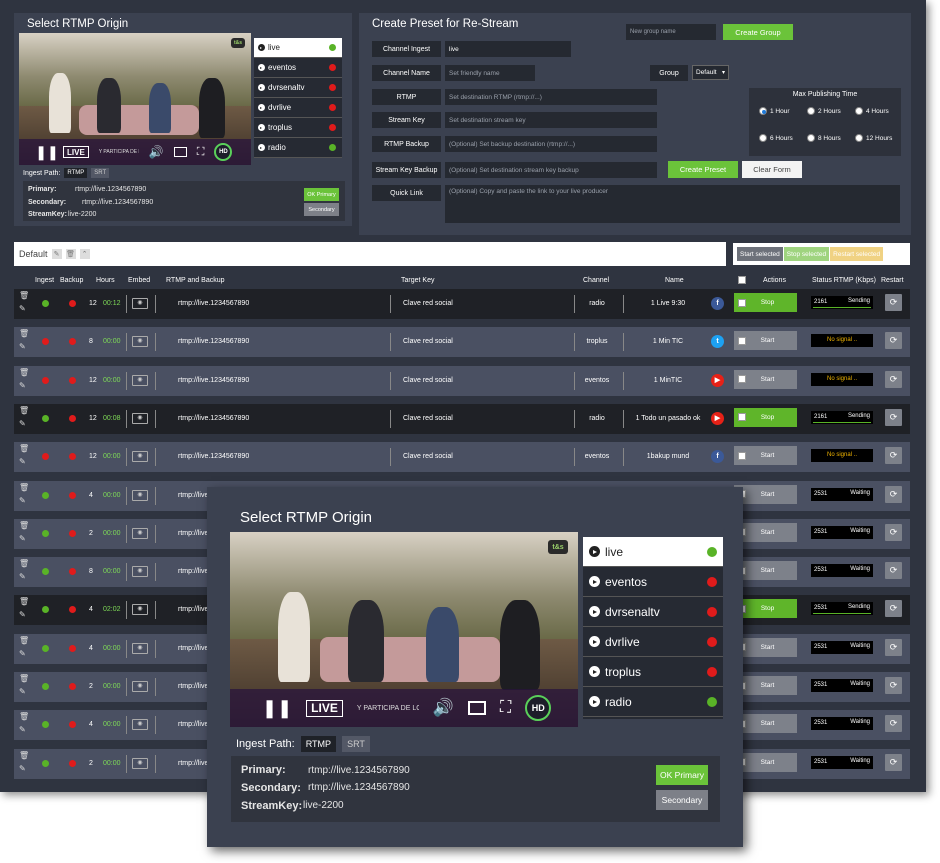 Image resolution: width=940 pixels, height=863 pixels. What do you see at coordinates (223, 152) in the screenshot?
I see `hd-icon: HD` at bounding box center [223, 152].